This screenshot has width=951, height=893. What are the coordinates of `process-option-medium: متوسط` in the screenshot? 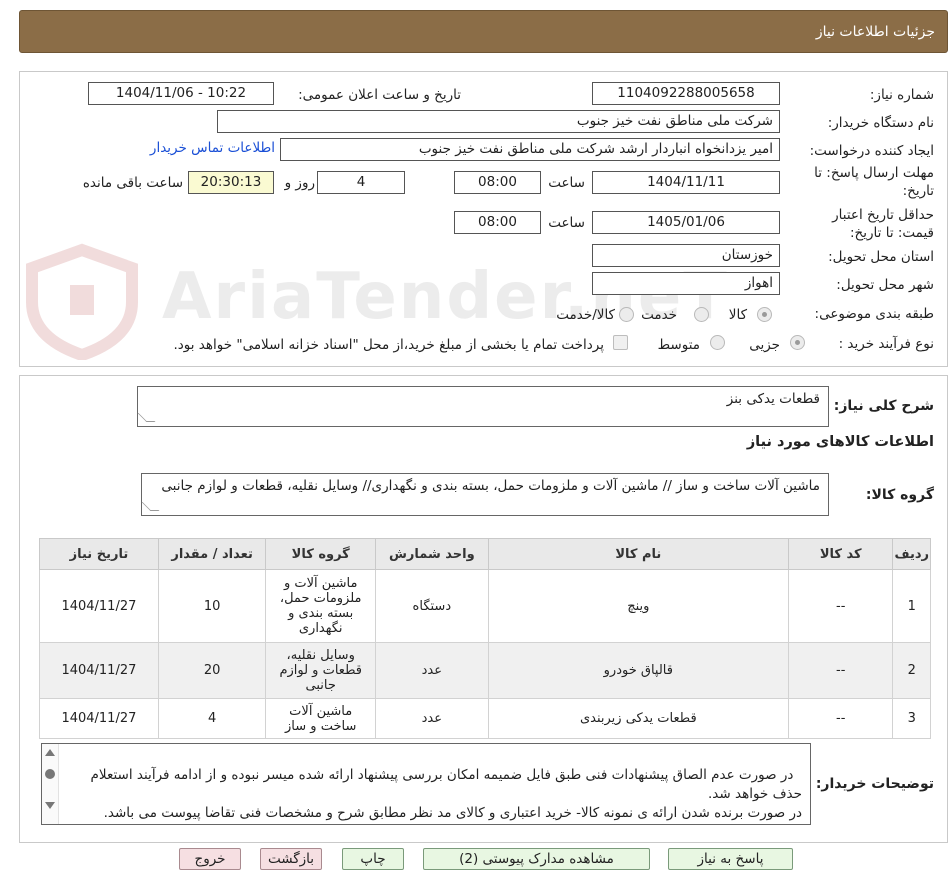 It's located at (678, 345).